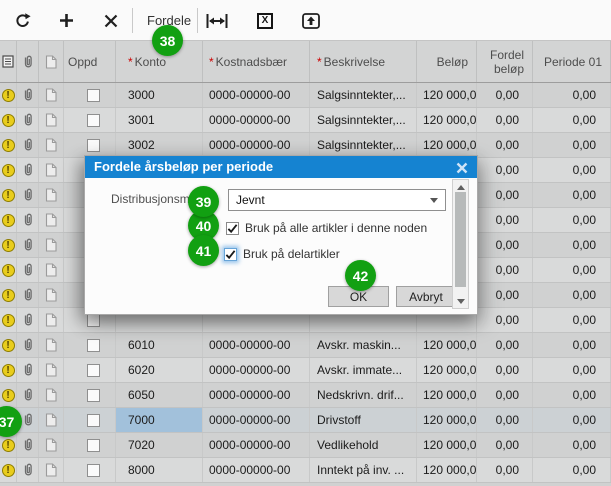 The width and height of the screenshot is (611, 486). Describe the element at coordinates (256, 61) in the screenshot. I see `column-header-kost: * Kostnadsbær` at that location.